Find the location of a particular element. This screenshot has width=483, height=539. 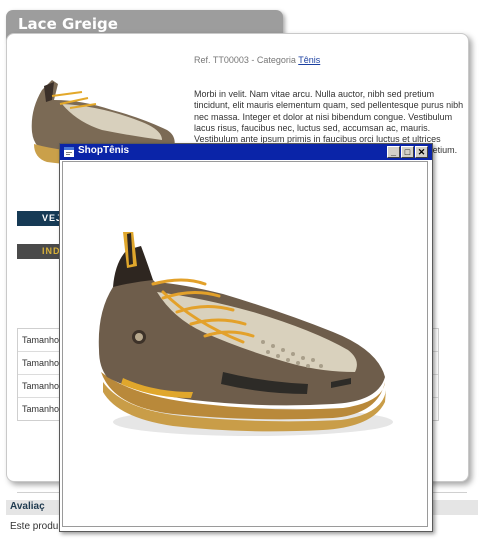

reference-text: Ref. TT00003 - Categoria is located at coordinates (246, 60).